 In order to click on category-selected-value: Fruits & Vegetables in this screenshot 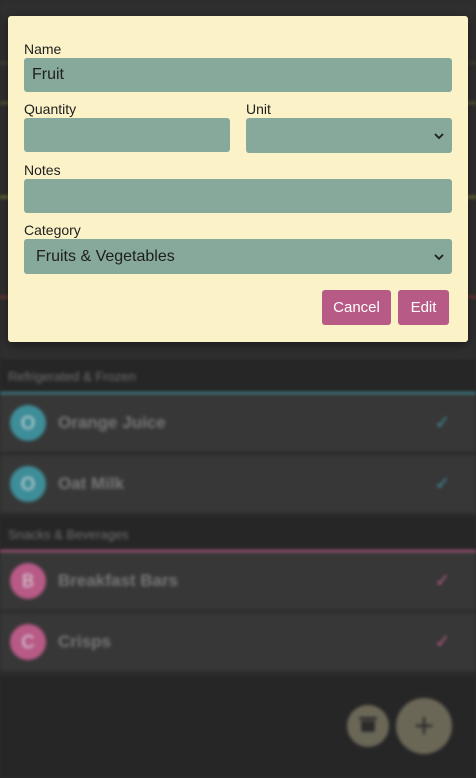, I will do `click(105, 256)`.